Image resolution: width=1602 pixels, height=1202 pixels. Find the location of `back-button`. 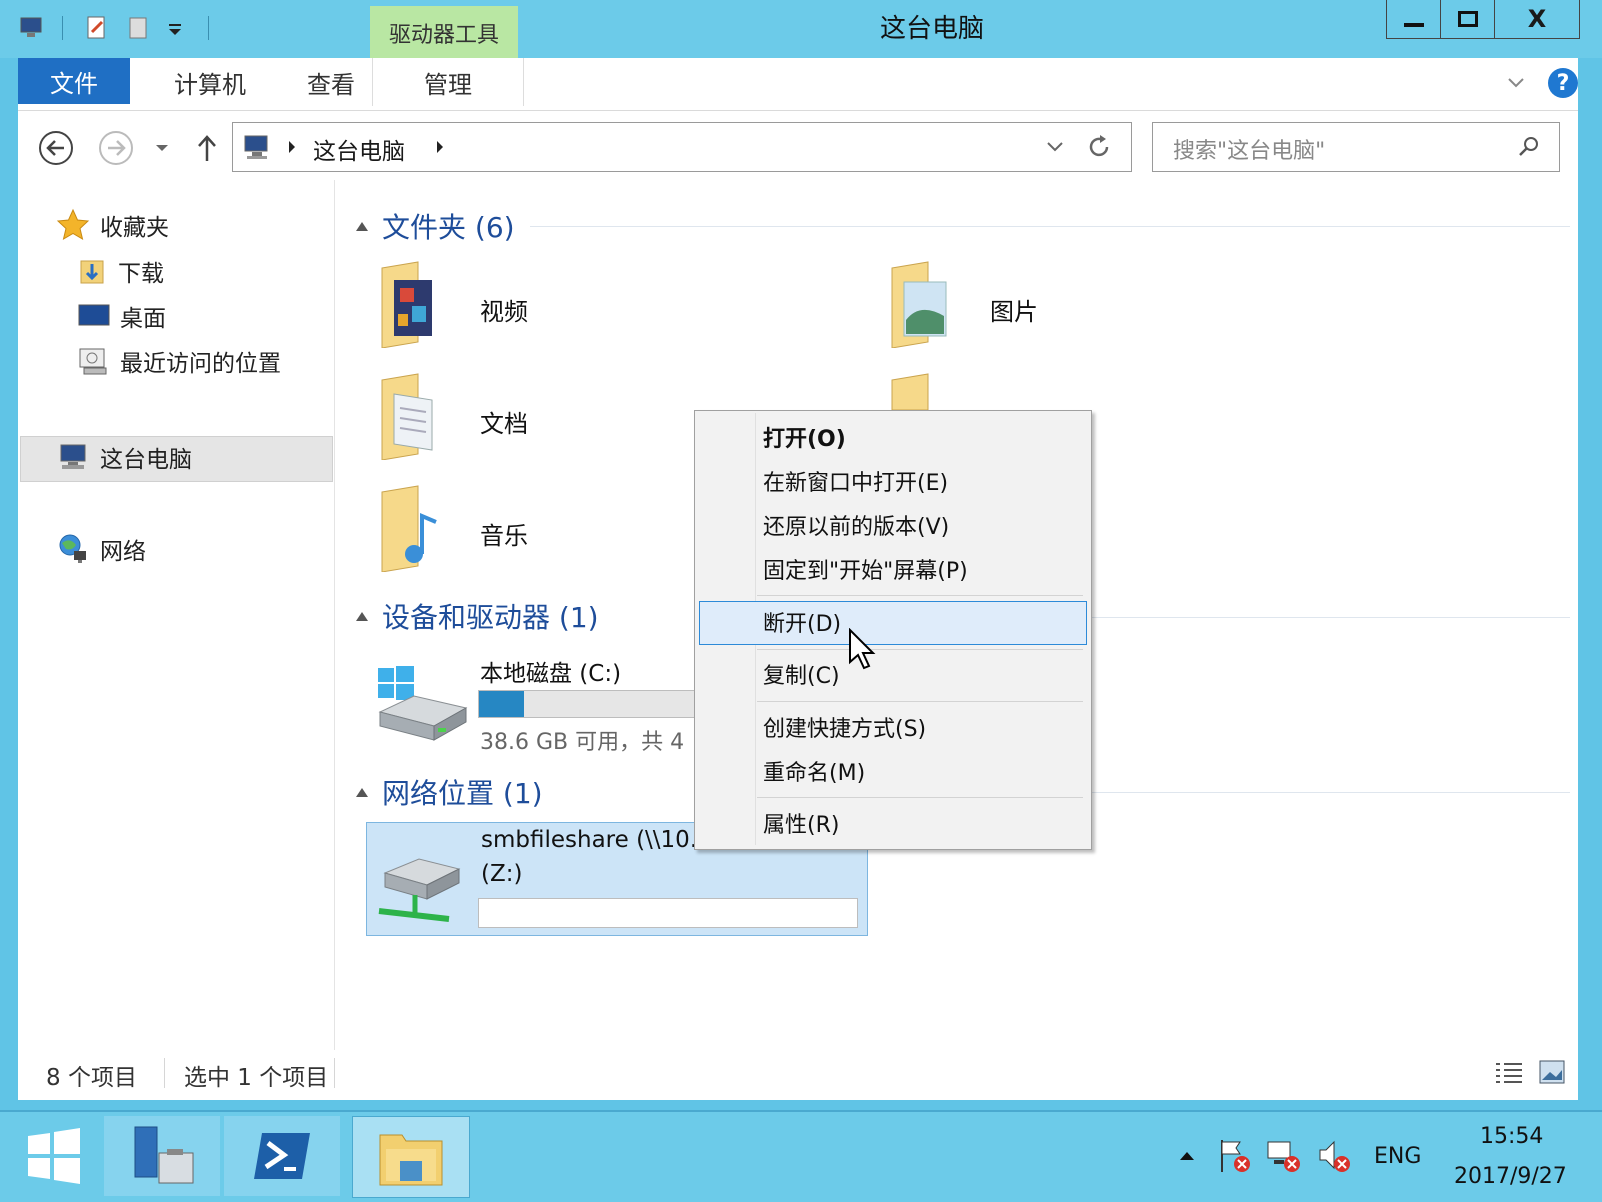

back-button is located at coordinates (56, 148).